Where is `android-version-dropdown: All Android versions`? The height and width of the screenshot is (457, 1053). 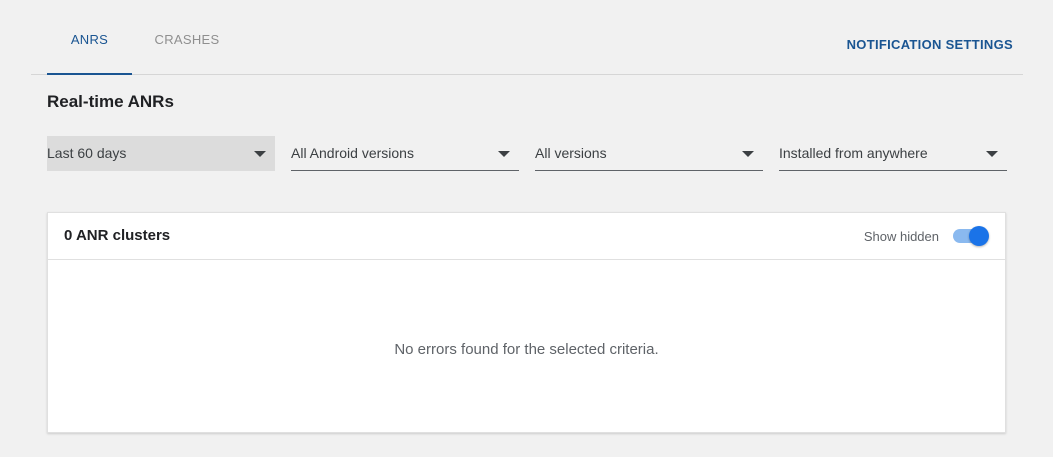 android-version-dropdown: All Android versions is located at coordinates (405, 153).